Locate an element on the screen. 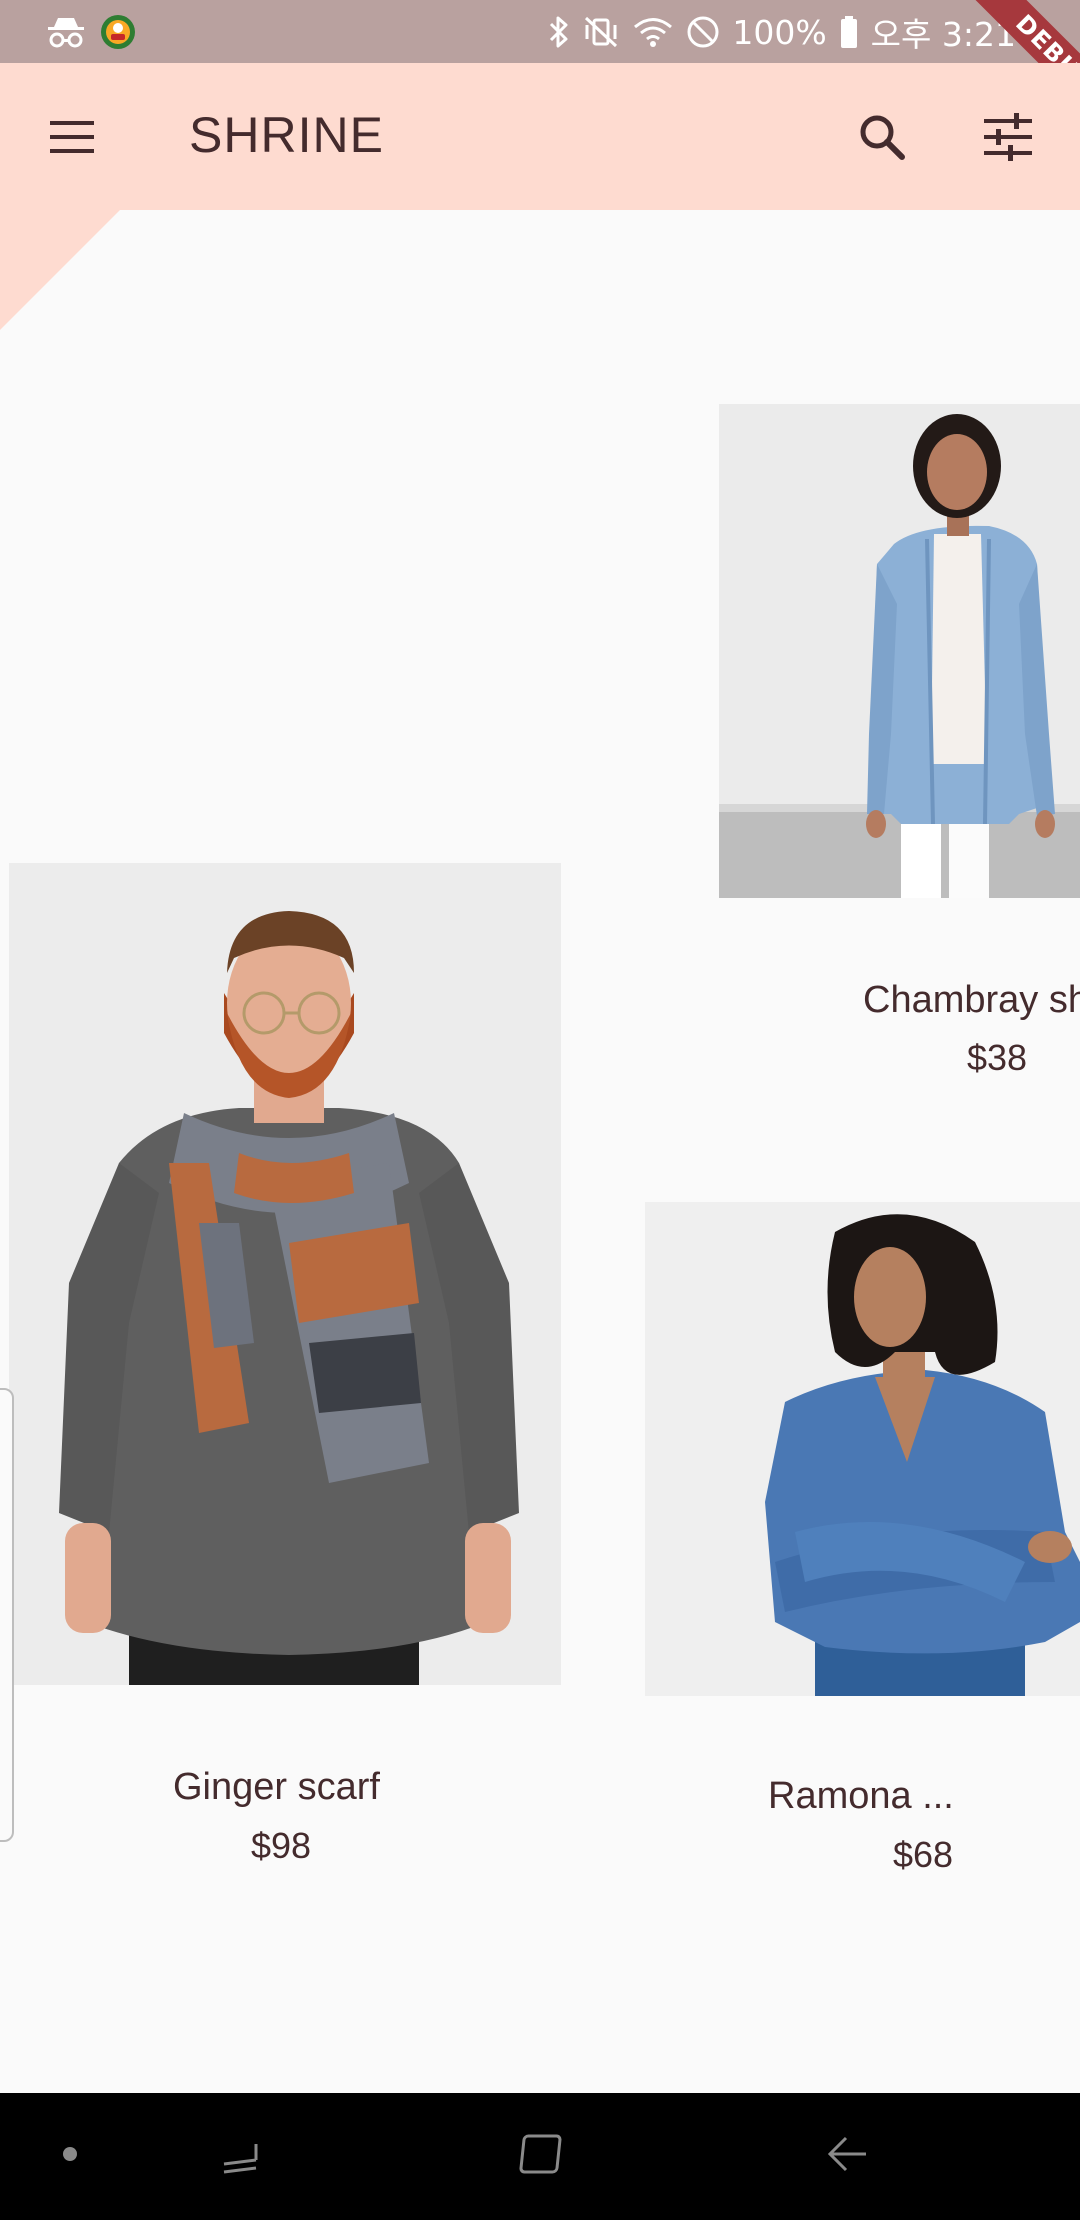 This screenshot has width=1080, height=2220. product-name: Ginger scarf is located at coordinates (276, 1787).